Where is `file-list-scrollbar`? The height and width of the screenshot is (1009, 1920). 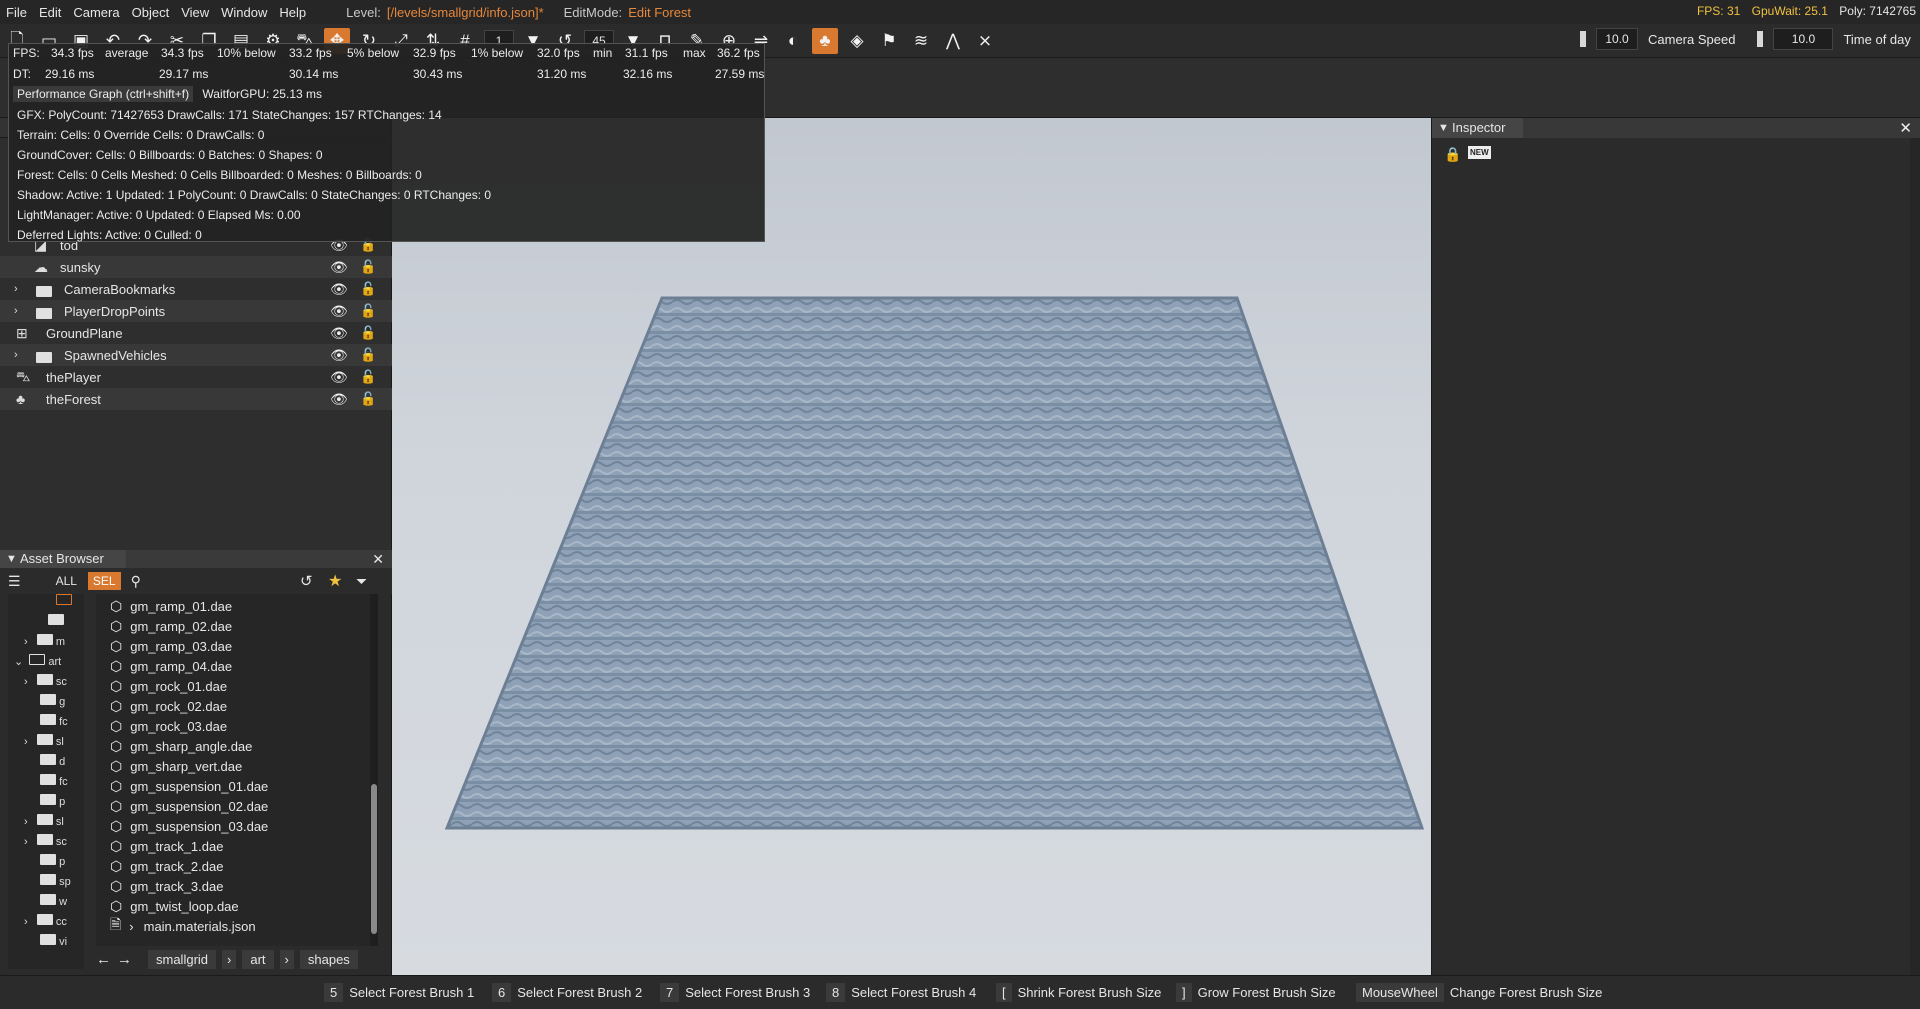
file-list-scrollbar is located at coordinates (374, 770).